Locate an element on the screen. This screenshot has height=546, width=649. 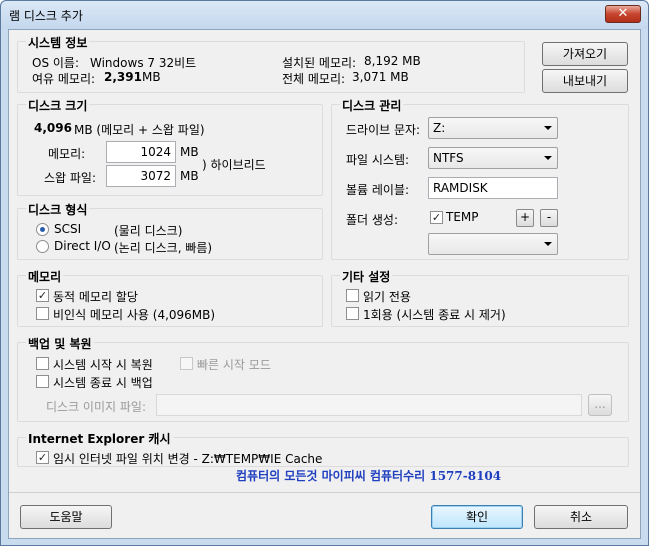
backup-on-shutdown-checkbox is located at coordinates (42, 381).